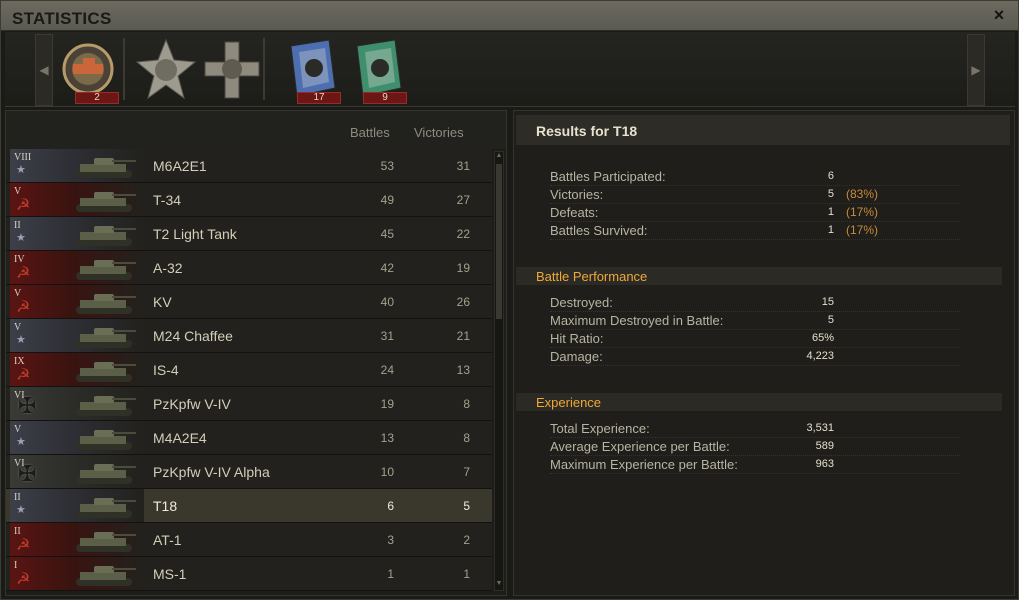 This screenshot has height=600, width=1019. What do you see at coordinates (249, 200) in the screenshot?
I see `vehicle-row: ☭ V T-34 49 27` at bounding box center [249, 200].